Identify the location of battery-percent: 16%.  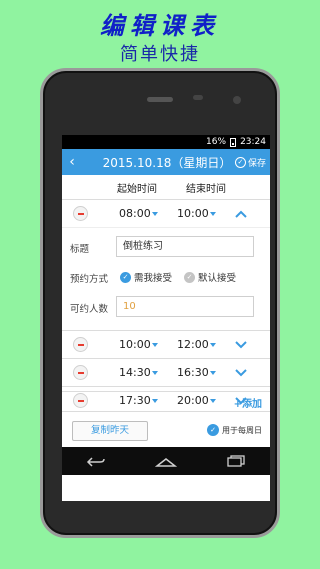
(216, 142).